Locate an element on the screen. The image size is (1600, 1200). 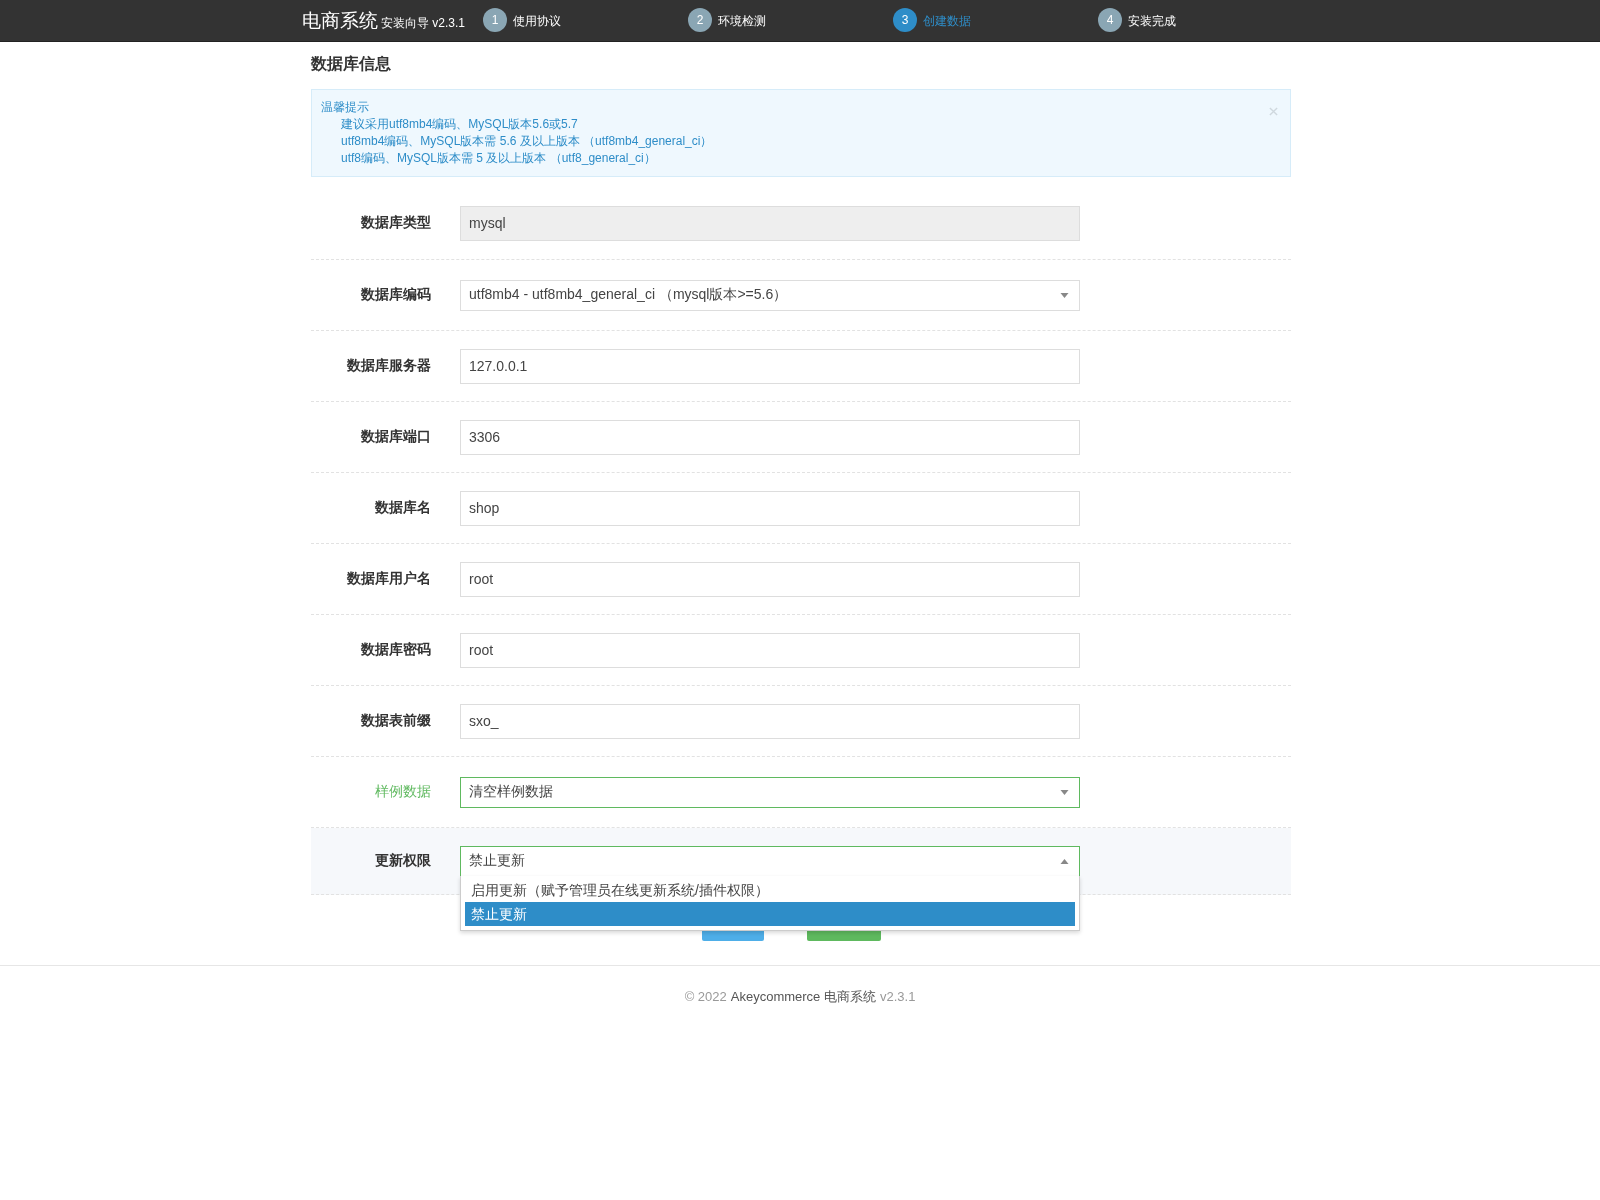
field-label: 更新权限 is located at coordinates (402, 861).